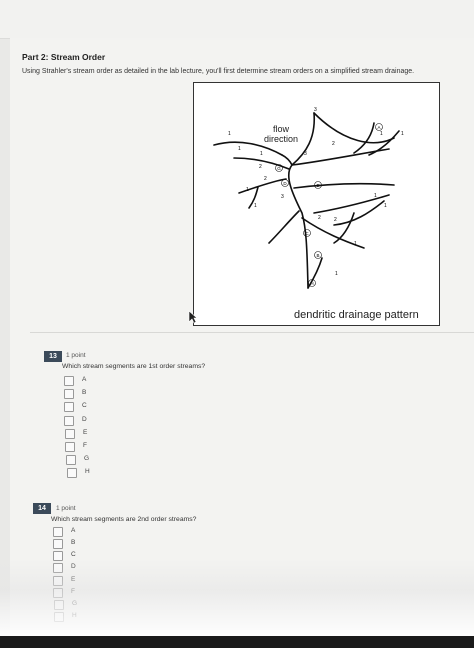 This screenshot has height=648, width=474. Describe the element at coordinates (378, 127) in the screenshot. I see `segment-letter-a: A` at that location.